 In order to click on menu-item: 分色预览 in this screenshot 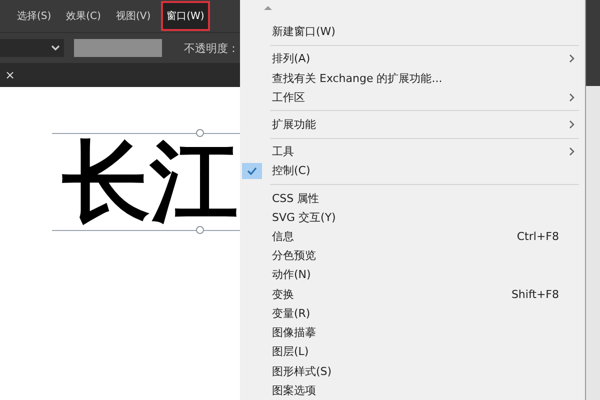, I will do `click(423, 256)`.